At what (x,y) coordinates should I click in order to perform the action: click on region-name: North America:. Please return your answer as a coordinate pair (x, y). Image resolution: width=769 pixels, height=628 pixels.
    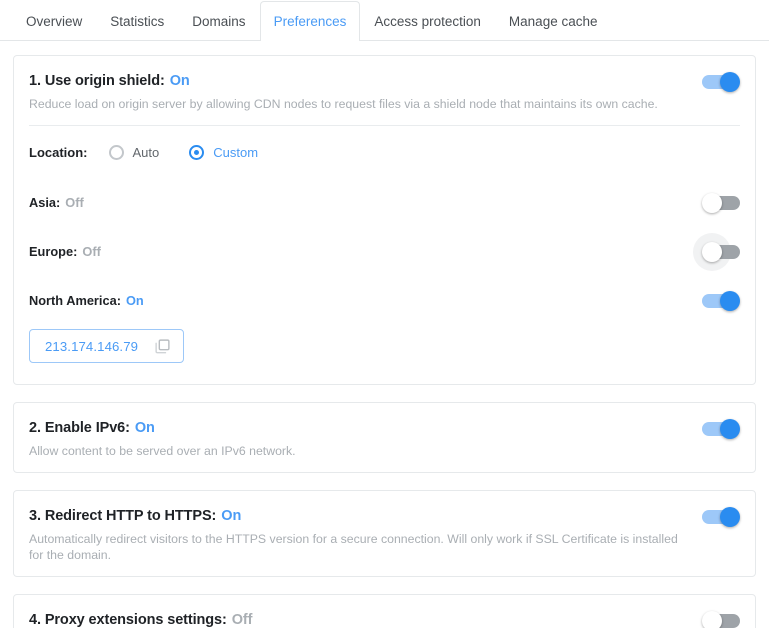
    Looking at the image, I should click on (75, 300).